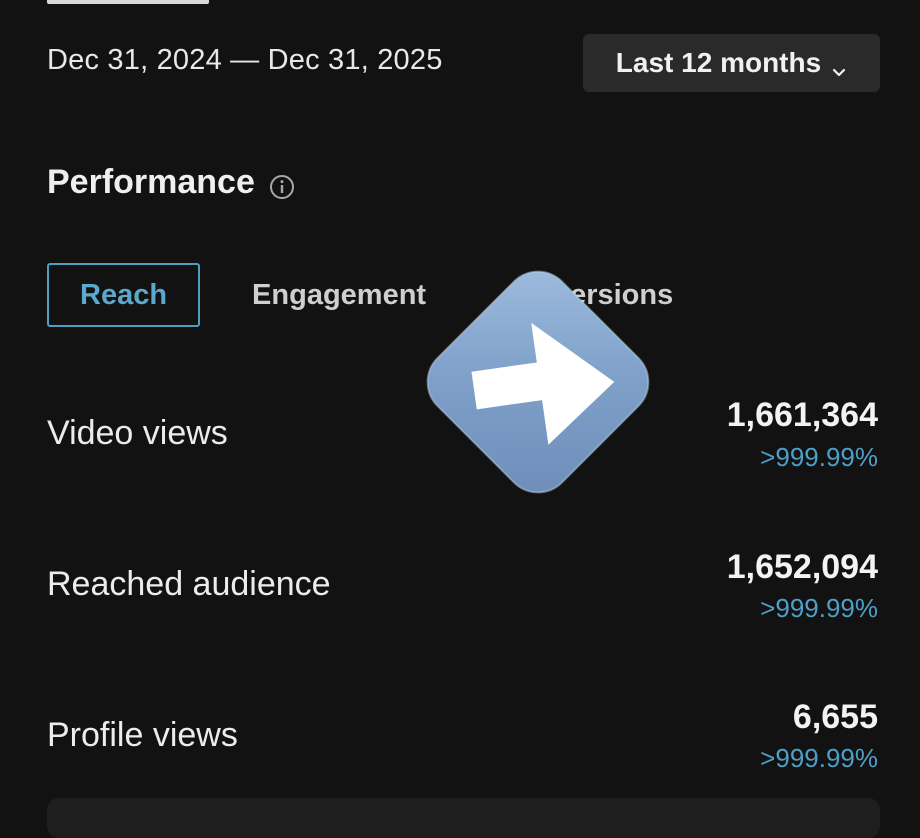 The width and height of the screenshot is (920, 838). Describe the element at coordinates (142, 735) in the screenshot. I see `metric-profile-views-label: Profile views` at that location.